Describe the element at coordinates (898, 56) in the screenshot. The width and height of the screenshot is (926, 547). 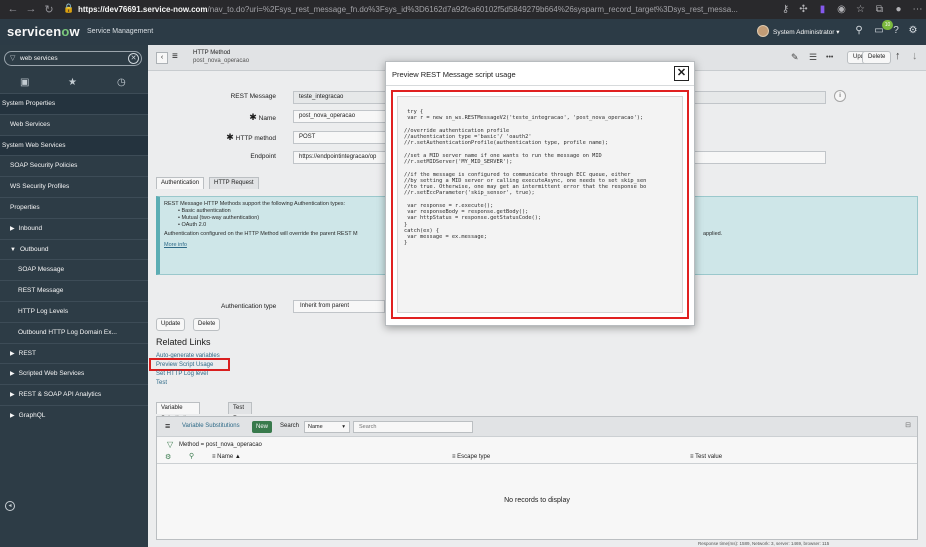
I see `up-arrow-icon: ↑` at that location.